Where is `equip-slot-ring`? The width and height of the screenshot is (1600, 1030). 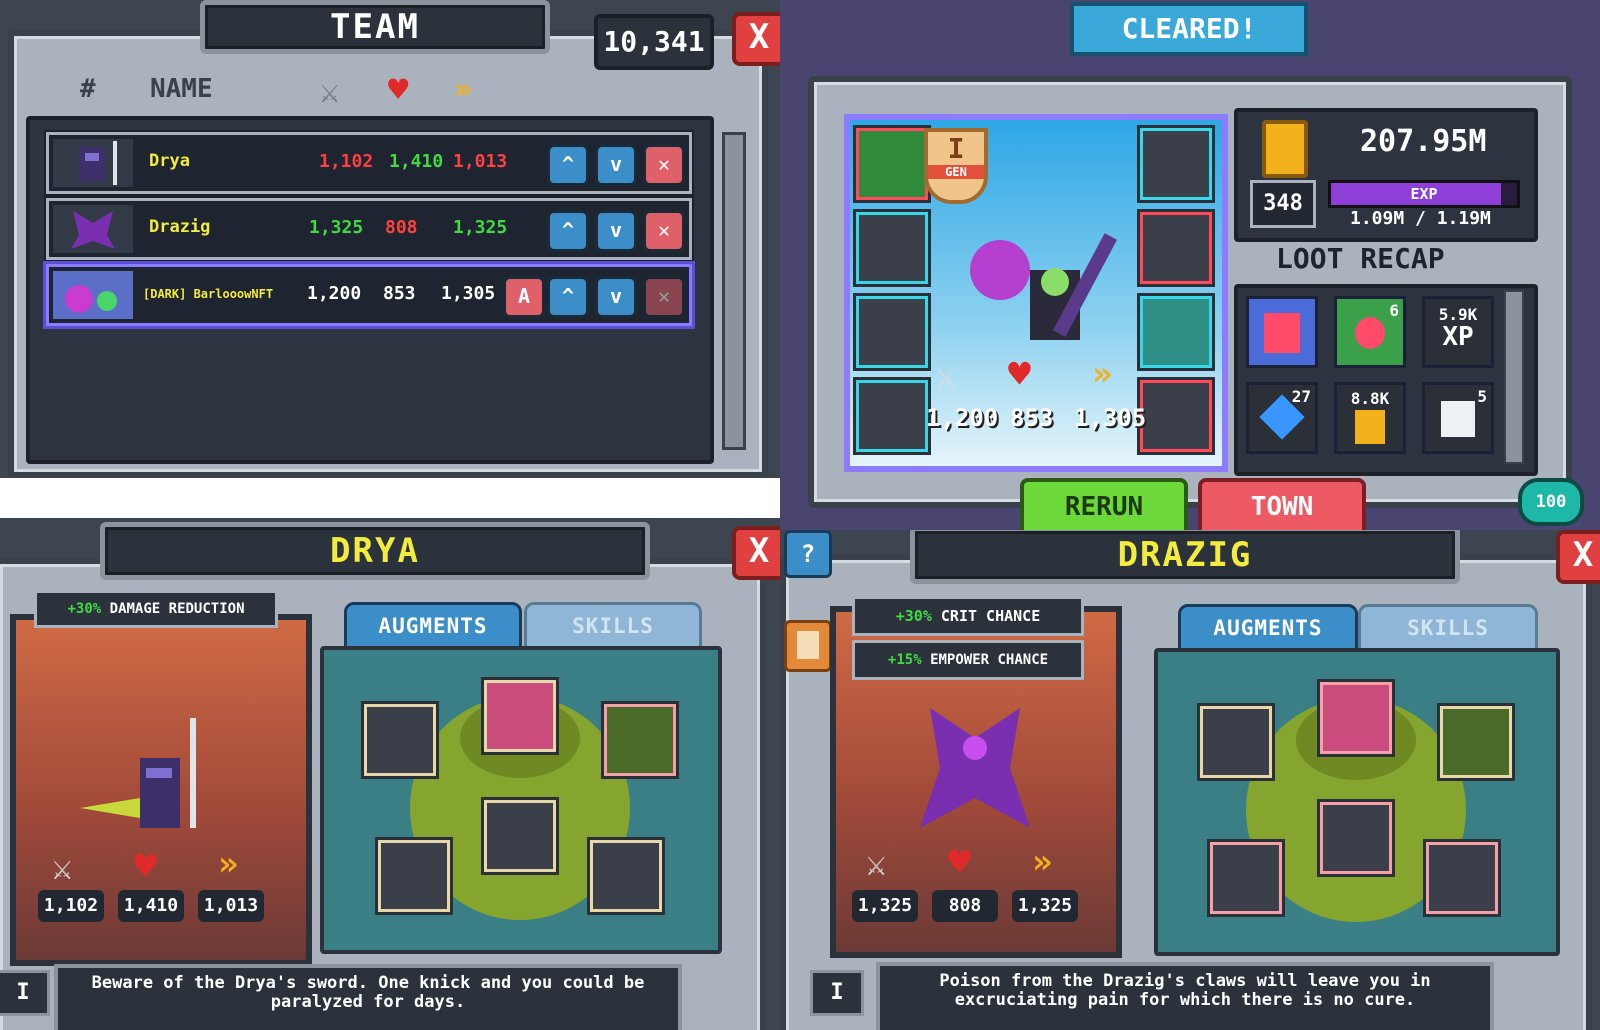
equip-slot-ring is located at coordinates (1176, 164).